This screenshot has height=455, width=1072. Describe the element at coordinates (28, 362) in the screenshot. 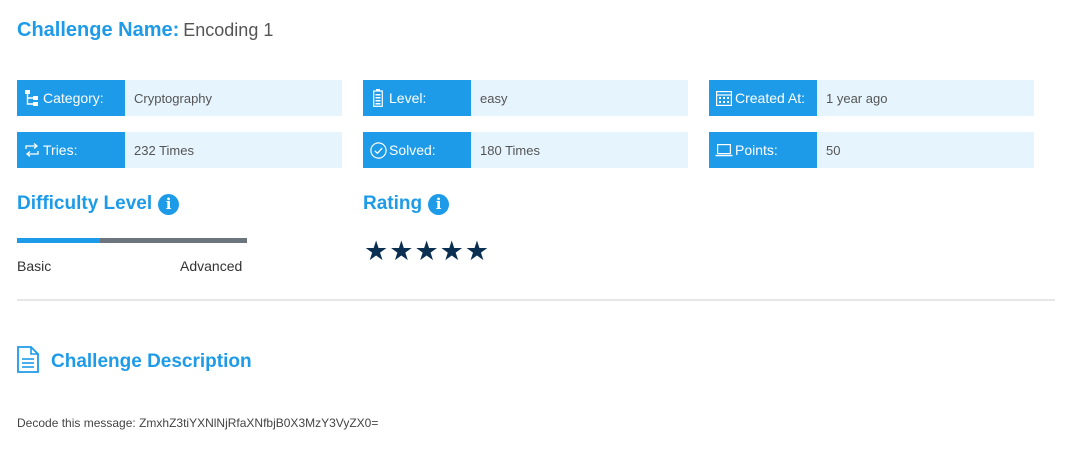

I see `document-icon` at that location.